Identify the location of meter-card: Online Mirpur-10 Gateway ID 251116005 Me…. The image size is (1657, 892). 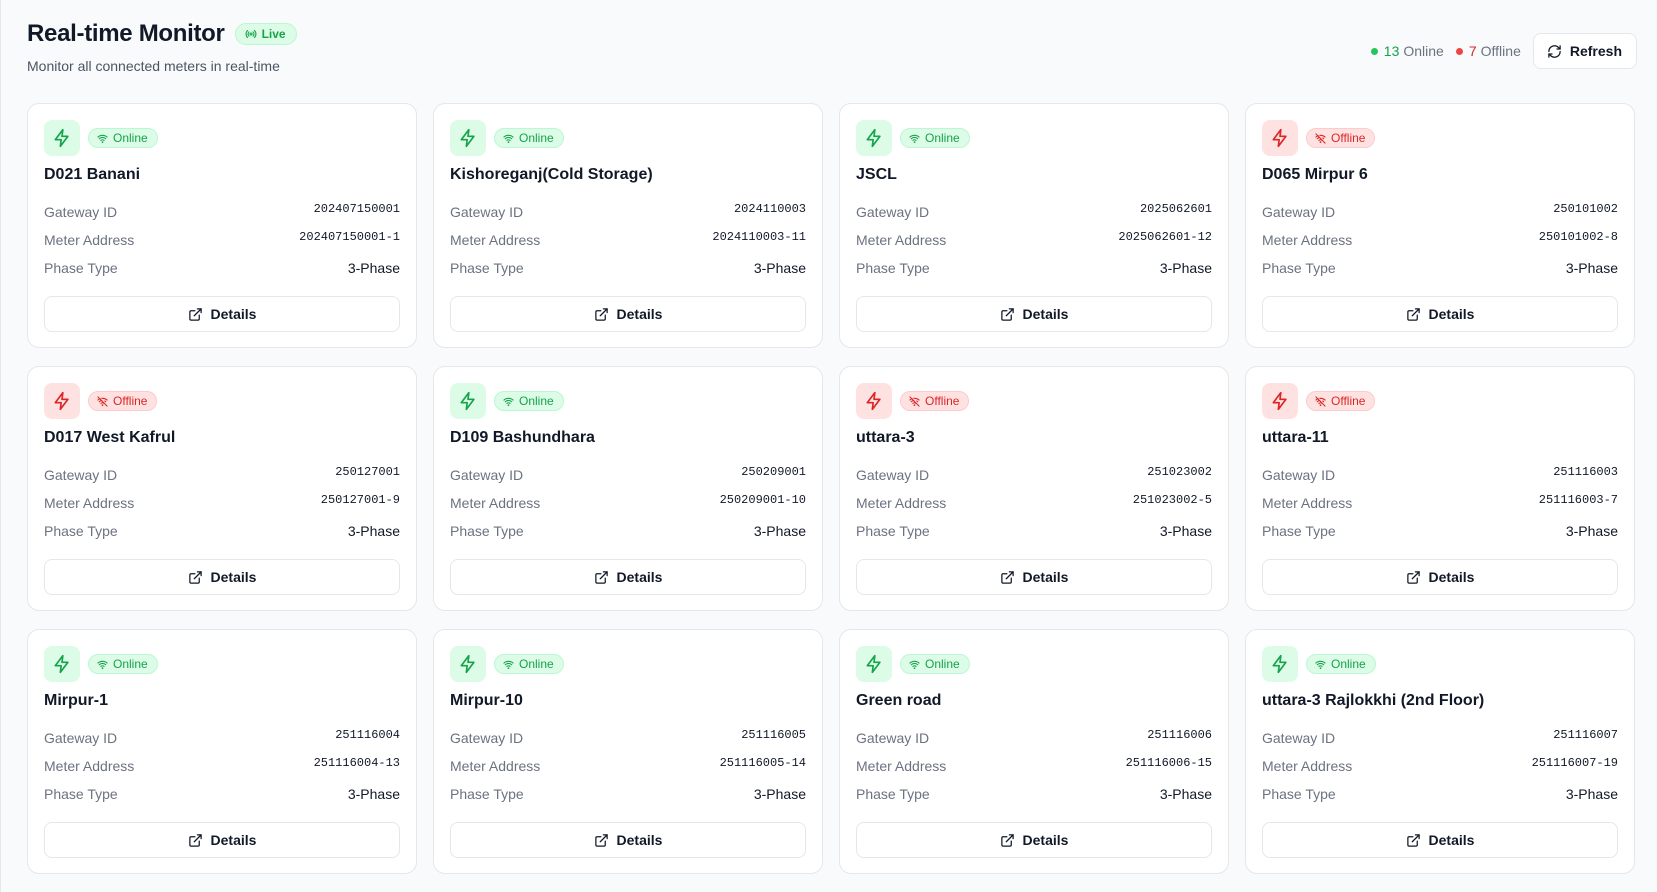
(628, 751).